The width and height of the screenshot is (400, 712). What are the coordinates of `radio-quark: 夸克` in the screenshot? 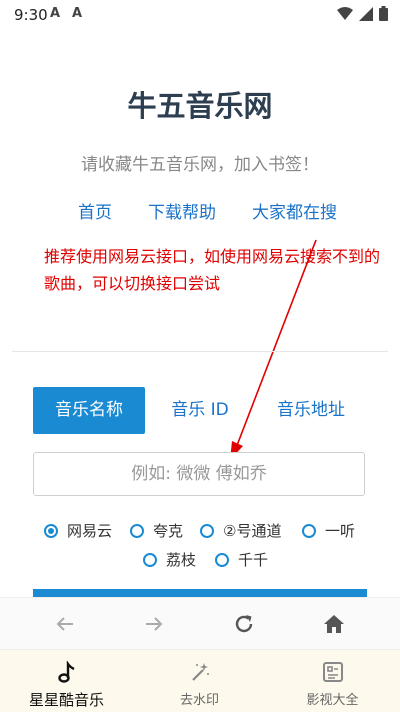 It's located at (156, 530).